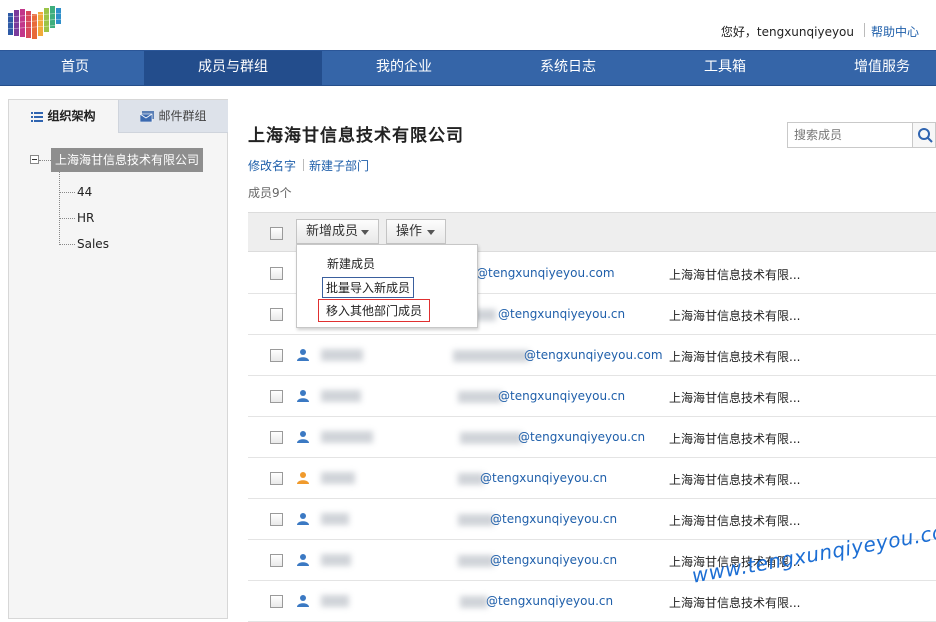  I want to click on help-center-link: 帮助中心, so click(895, 31).